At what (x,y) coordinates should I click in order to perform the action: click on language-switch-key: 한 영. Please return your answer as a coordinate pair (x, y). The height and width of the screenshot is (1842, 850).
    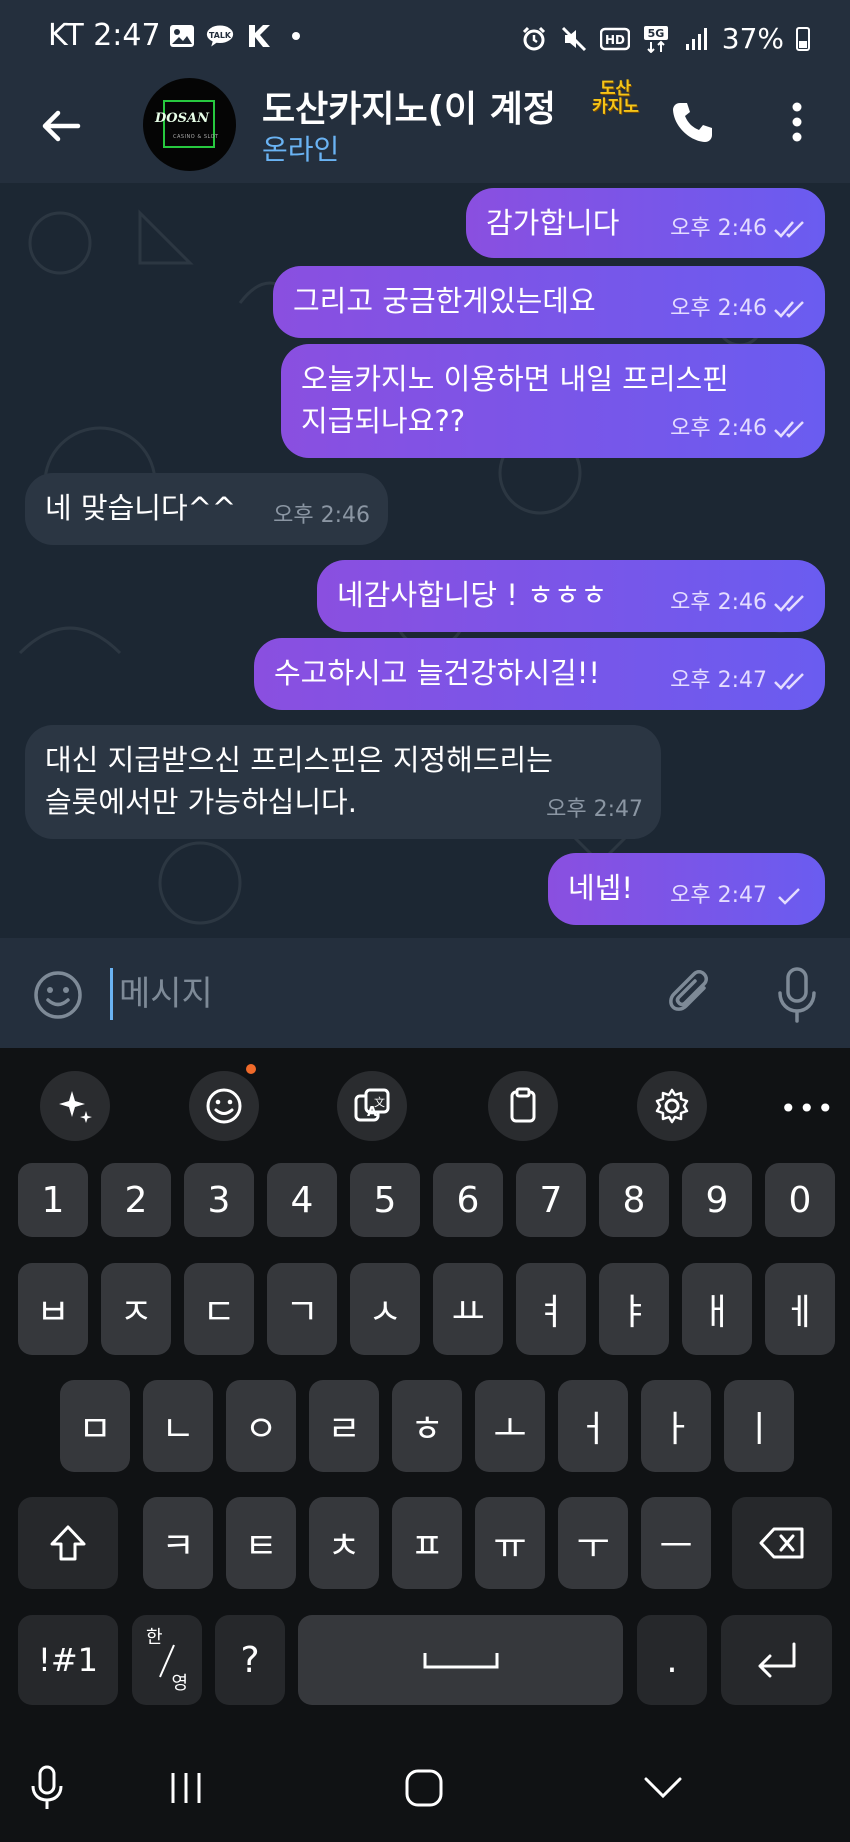
    Looking at the image, I should click on (167, 1660).